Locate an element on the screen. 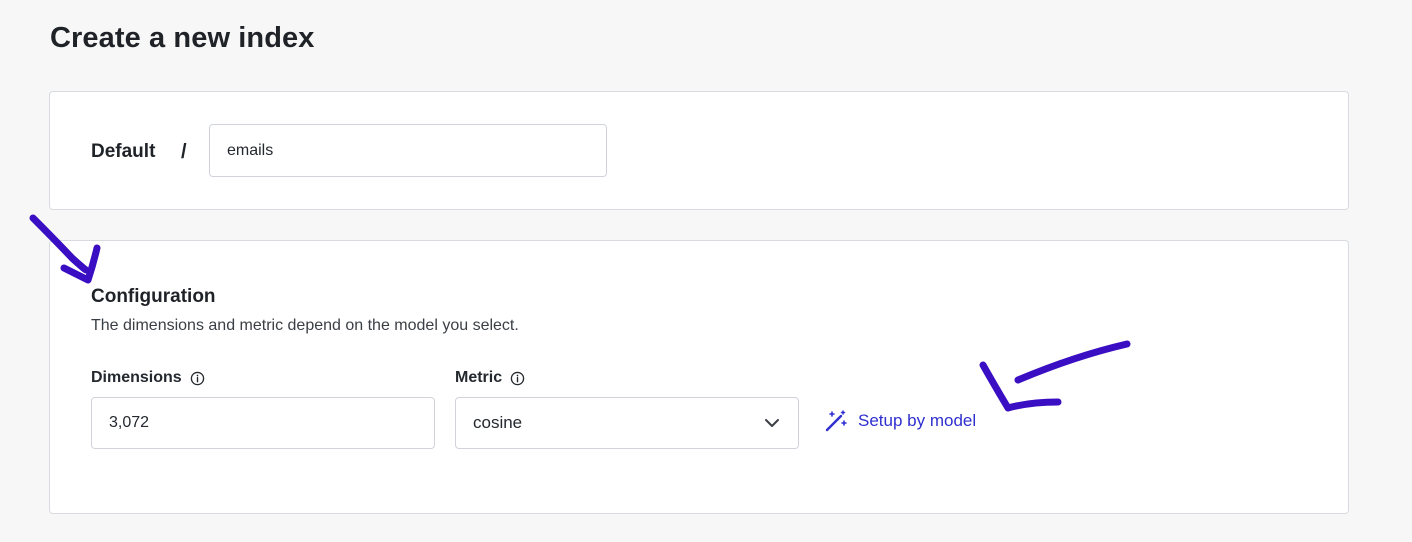 The width and height of the screenshot is (1412, 542). metric-selected-value: cosine is located at coordinates (498, 422).